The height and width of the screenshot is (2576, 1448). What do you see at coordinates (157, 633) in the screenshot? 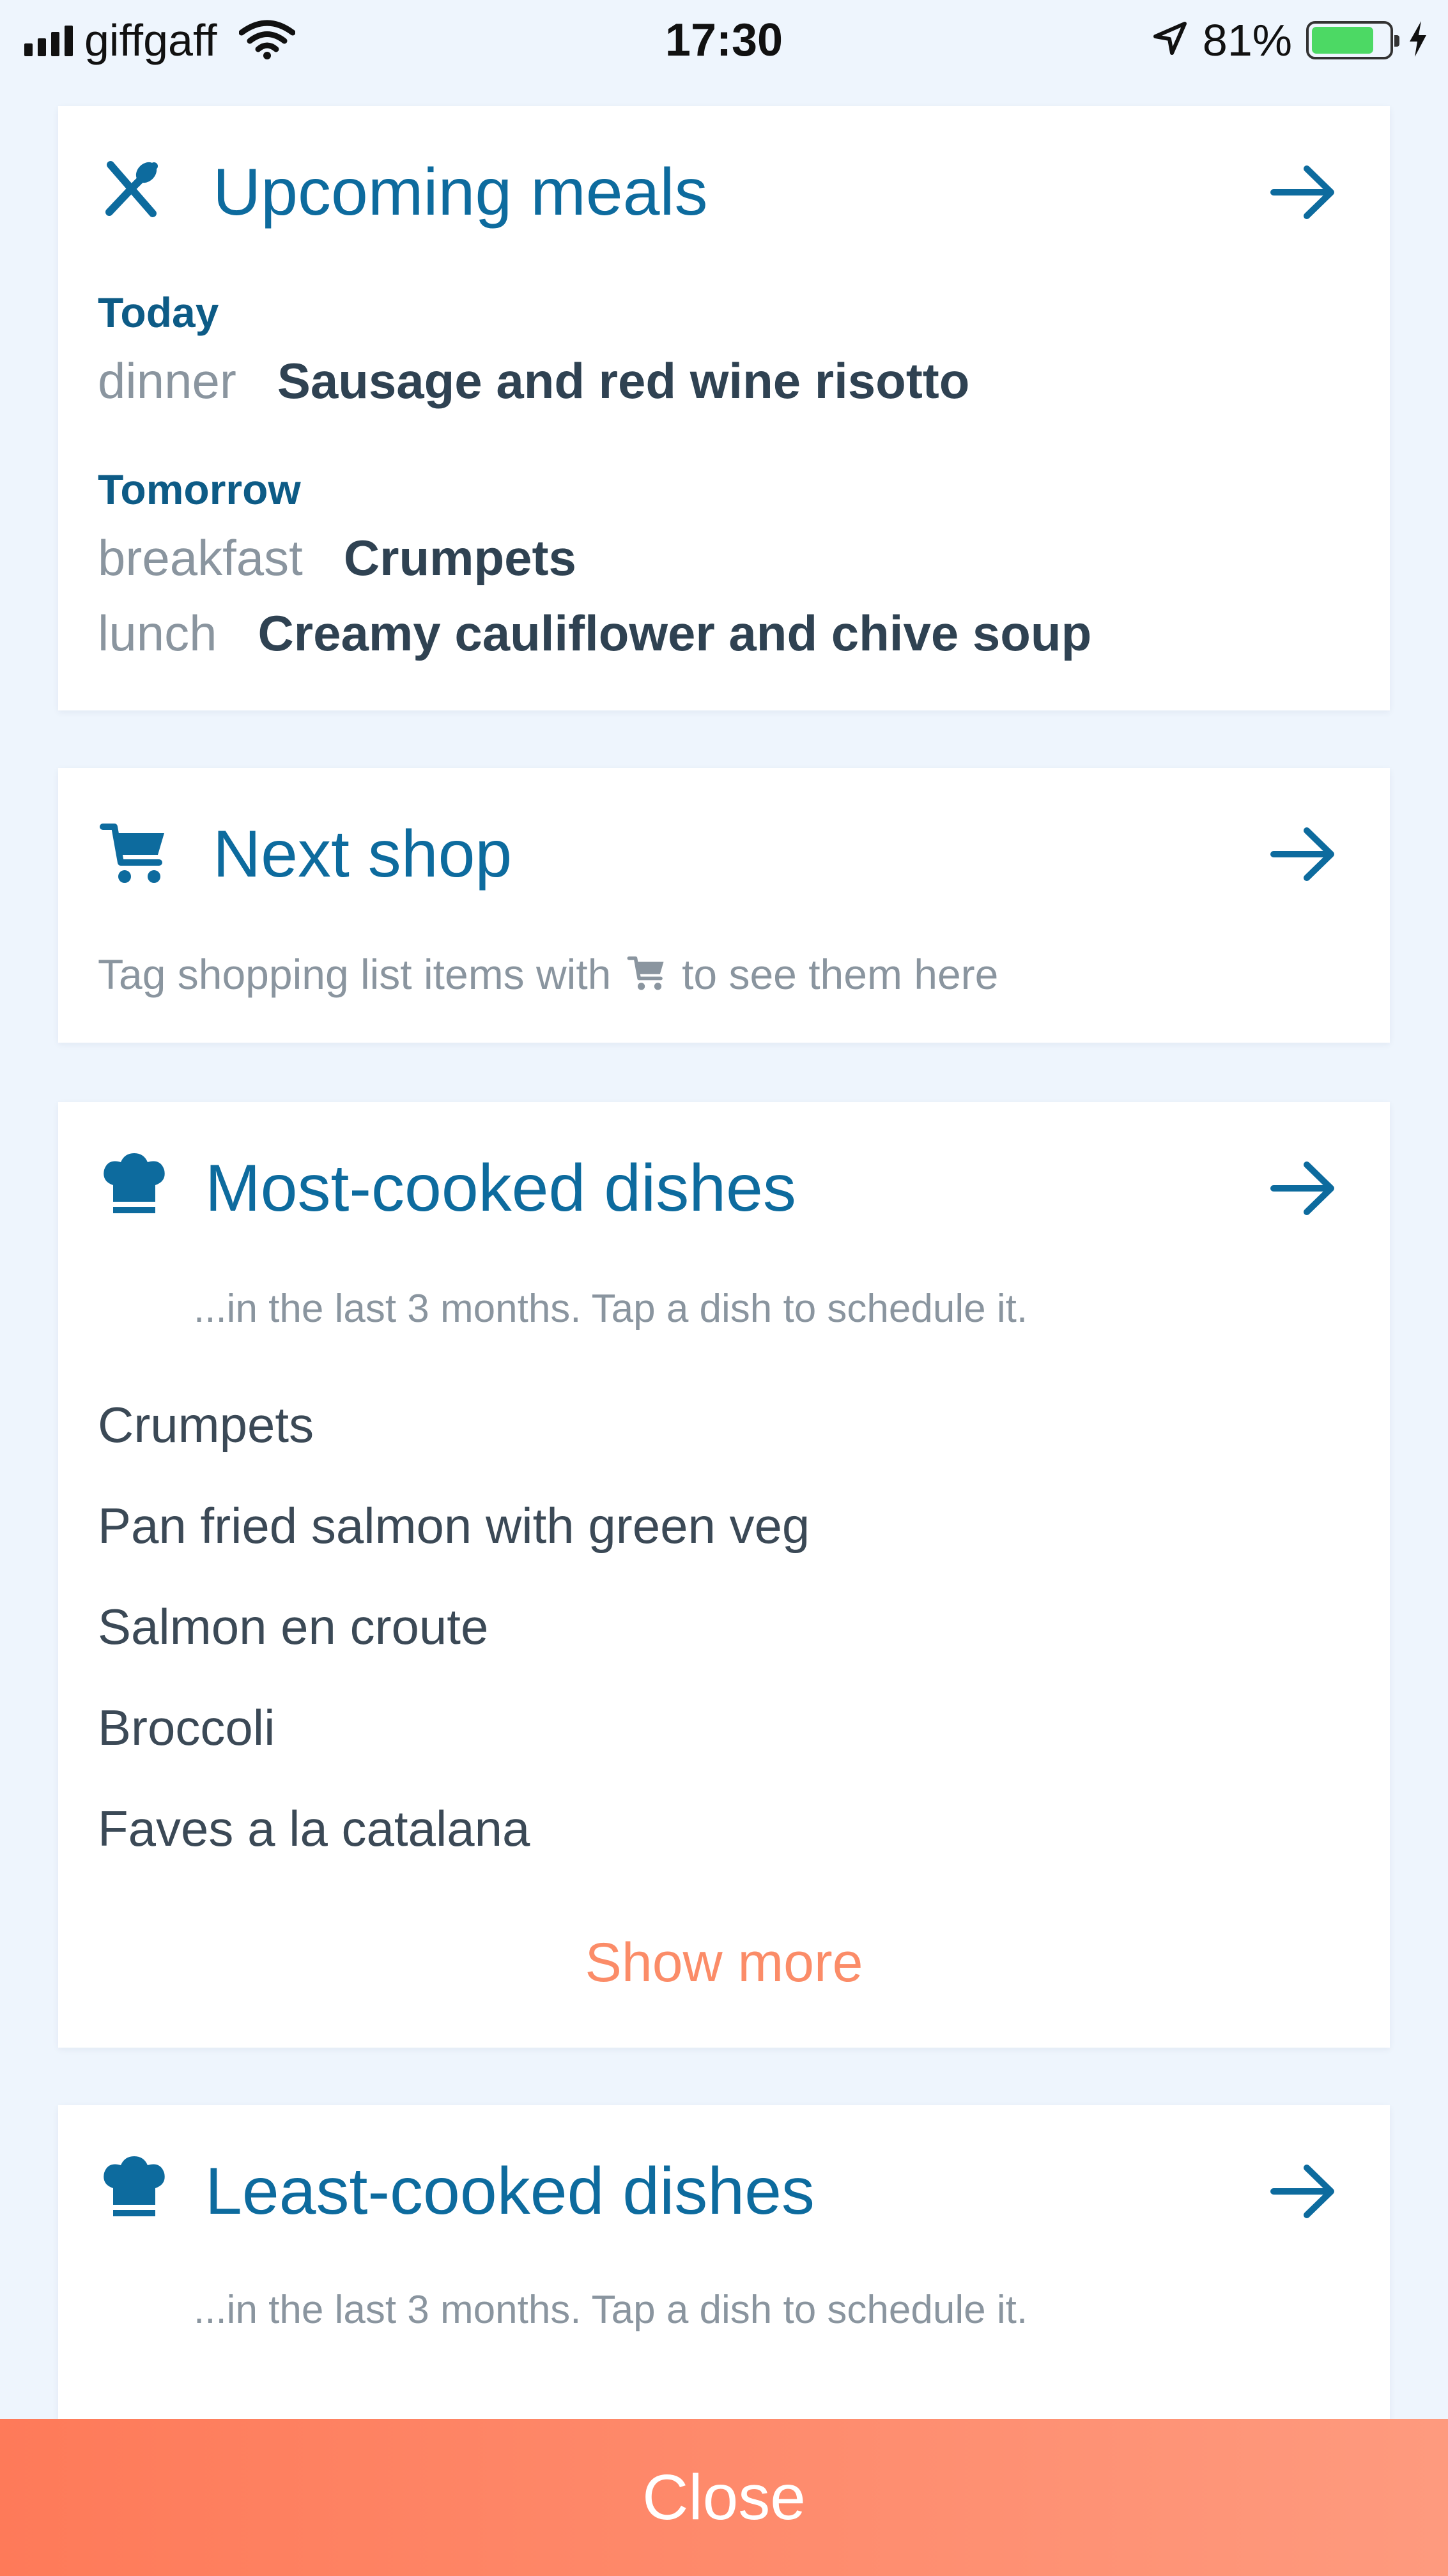
I see `meal-type: lunch` at bounding box center [157, 633].